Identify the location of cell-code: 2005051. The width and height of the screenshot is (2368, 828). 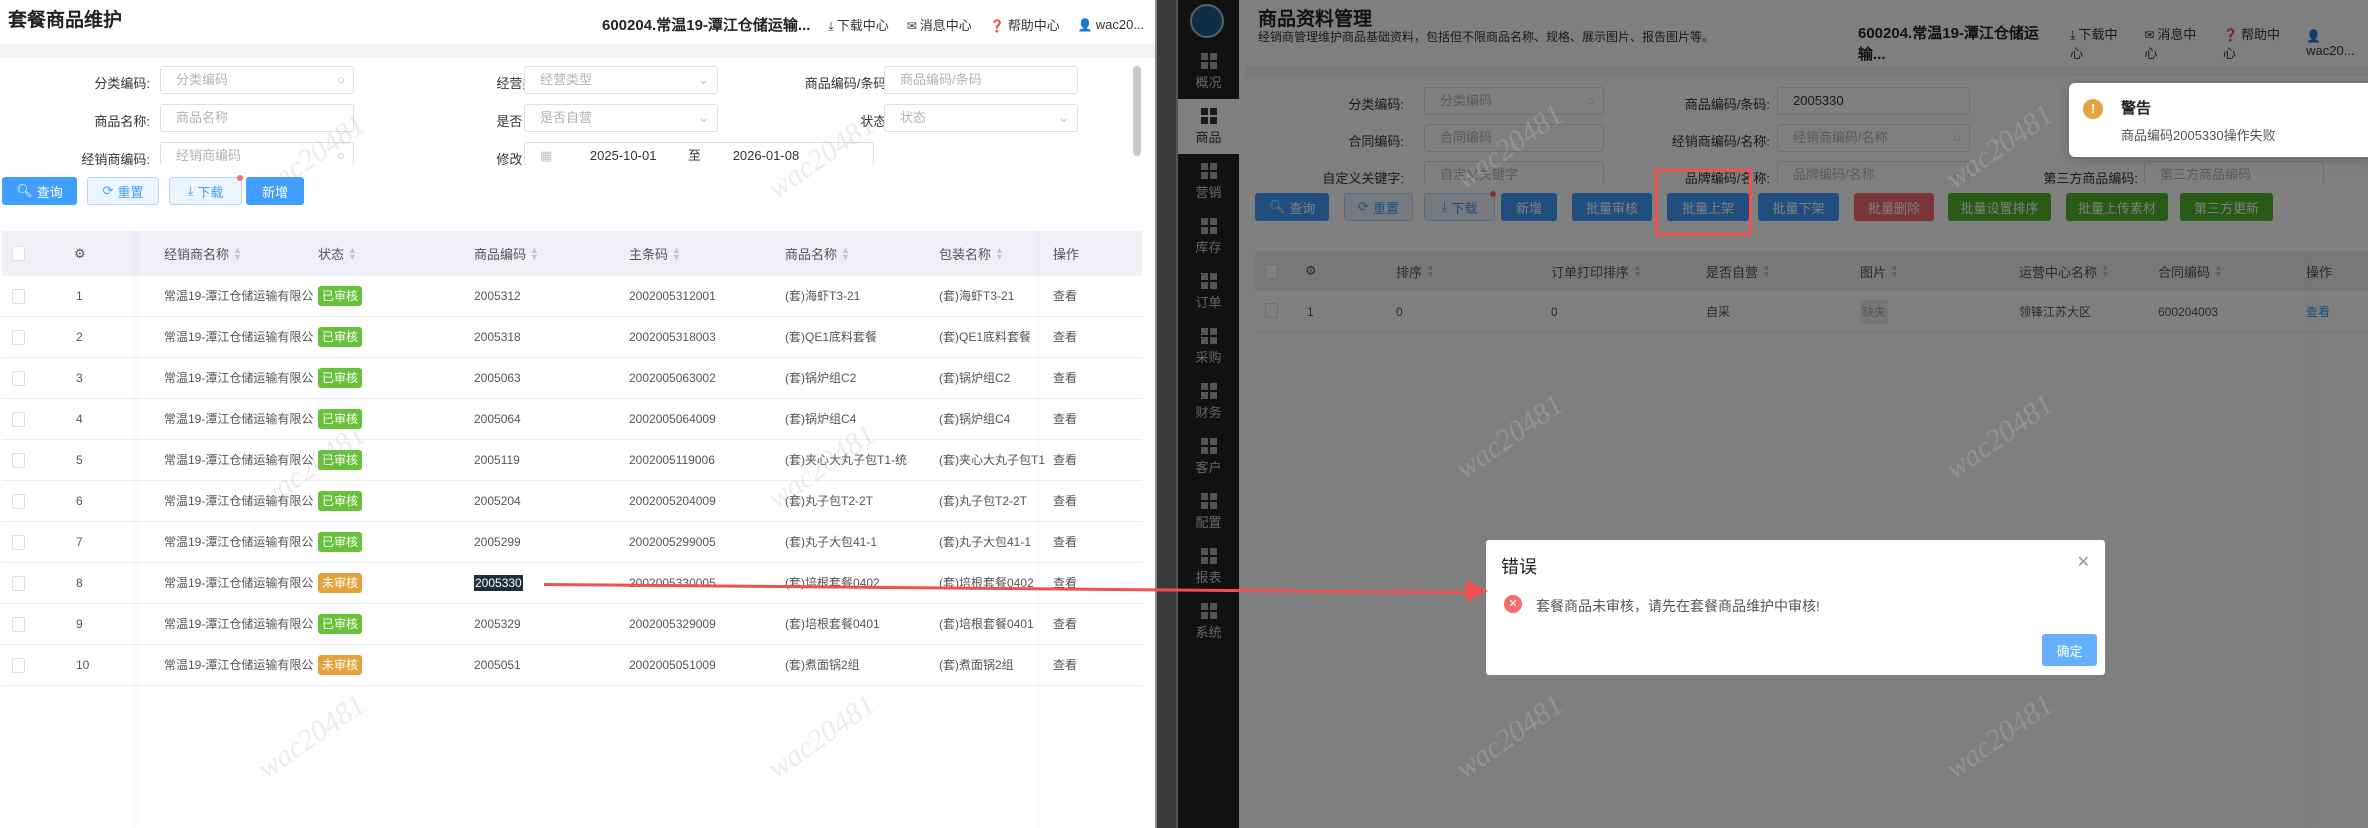
(497, 665).